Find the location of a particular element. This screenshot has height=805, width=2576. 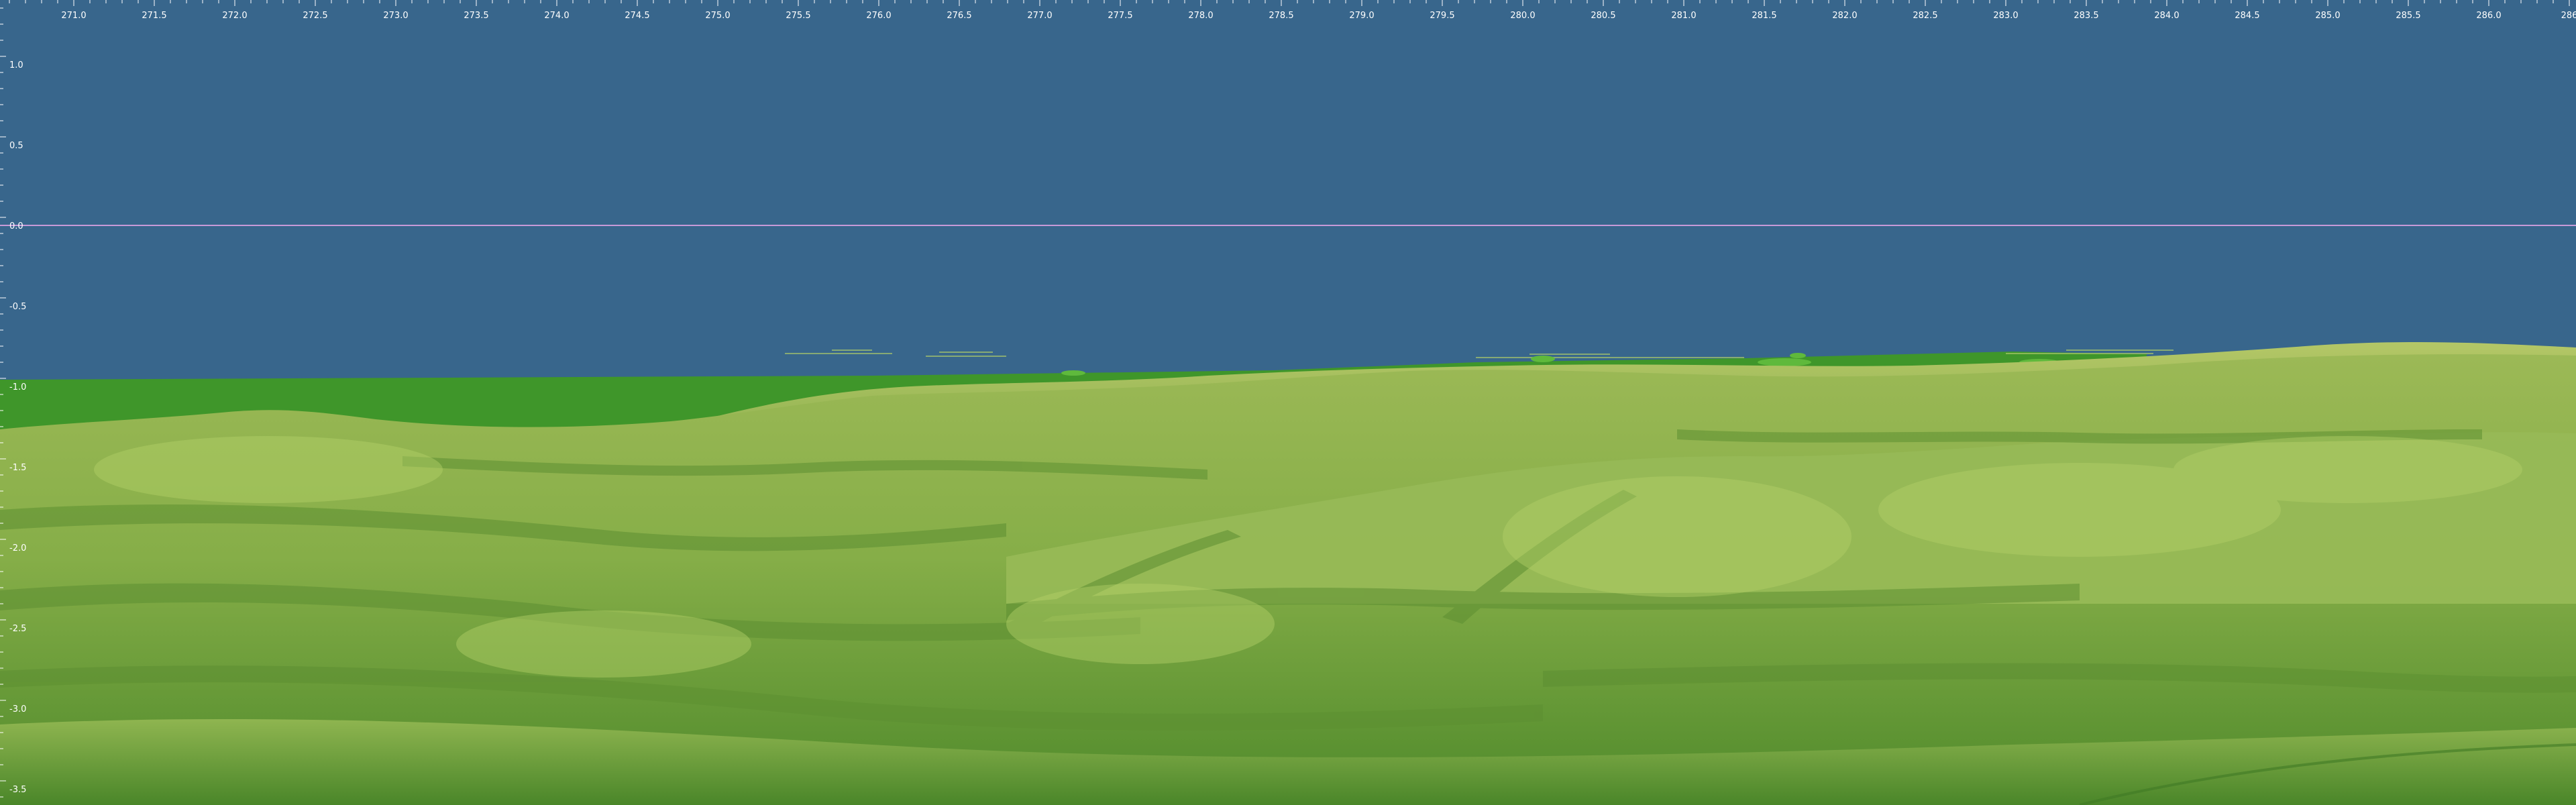

top-ruler-label: 278.0 is located at coordinates (1200, 16).